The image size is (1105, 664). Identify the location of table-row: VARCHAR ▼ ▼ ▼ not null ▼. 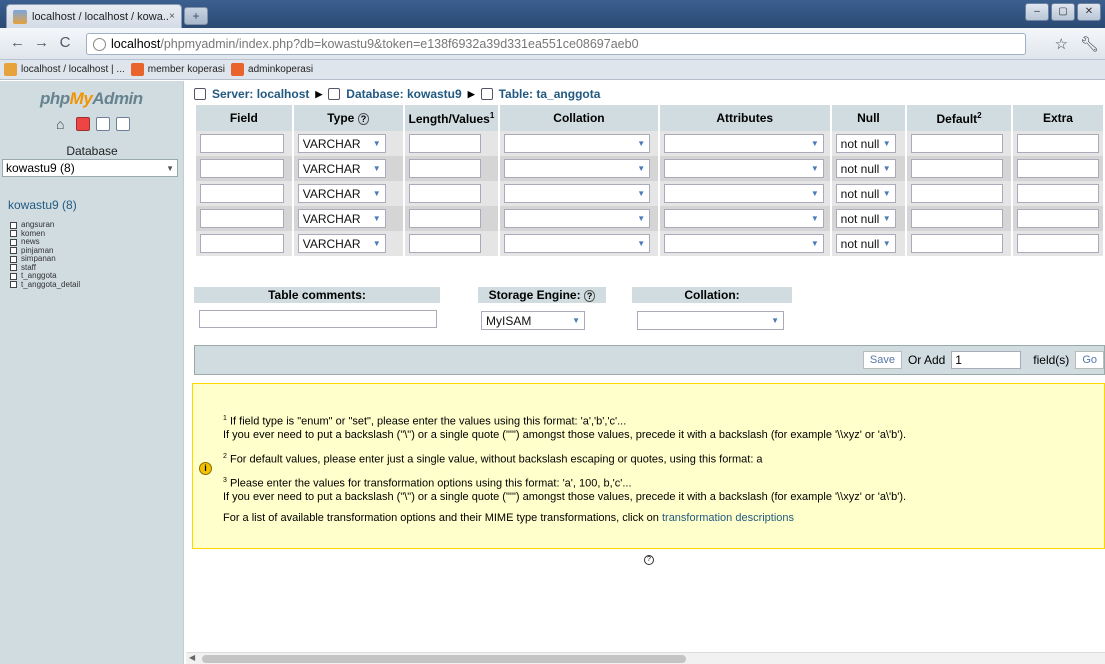
(649, 193).